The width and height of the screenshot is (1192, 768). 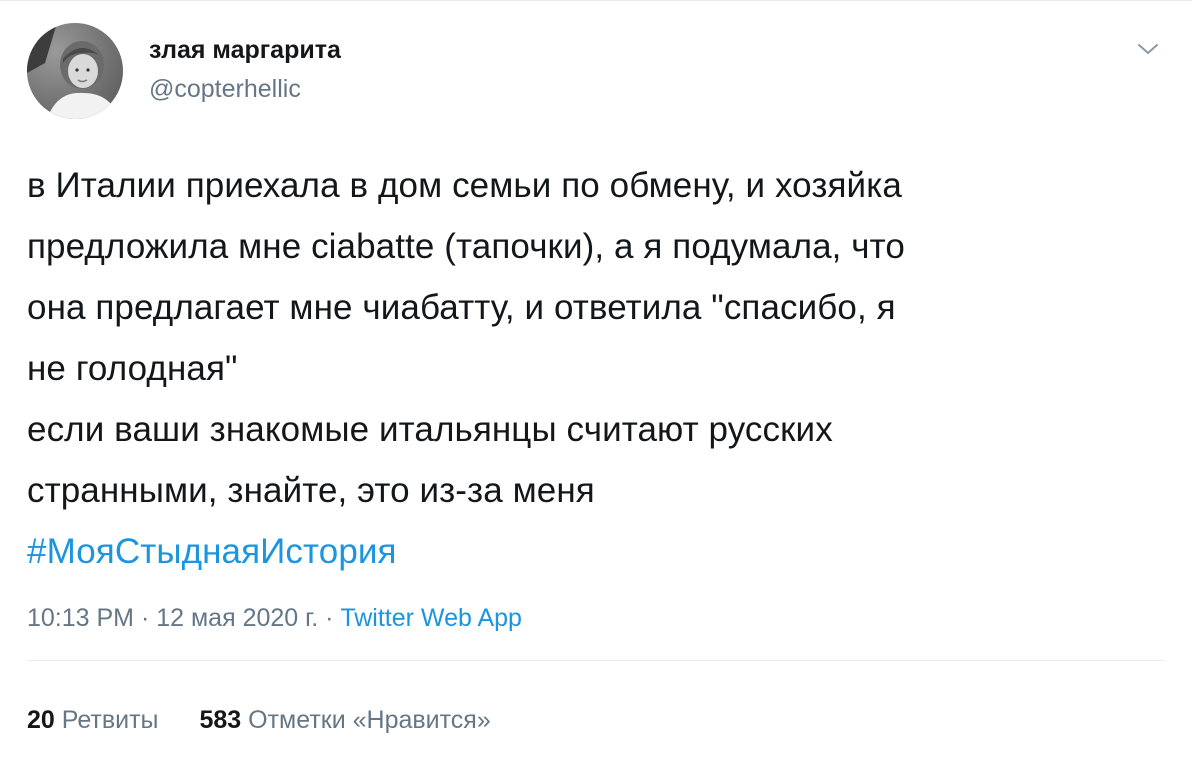 I want to click on user-display-name: злая маргарита, so click(x=245, y=50).